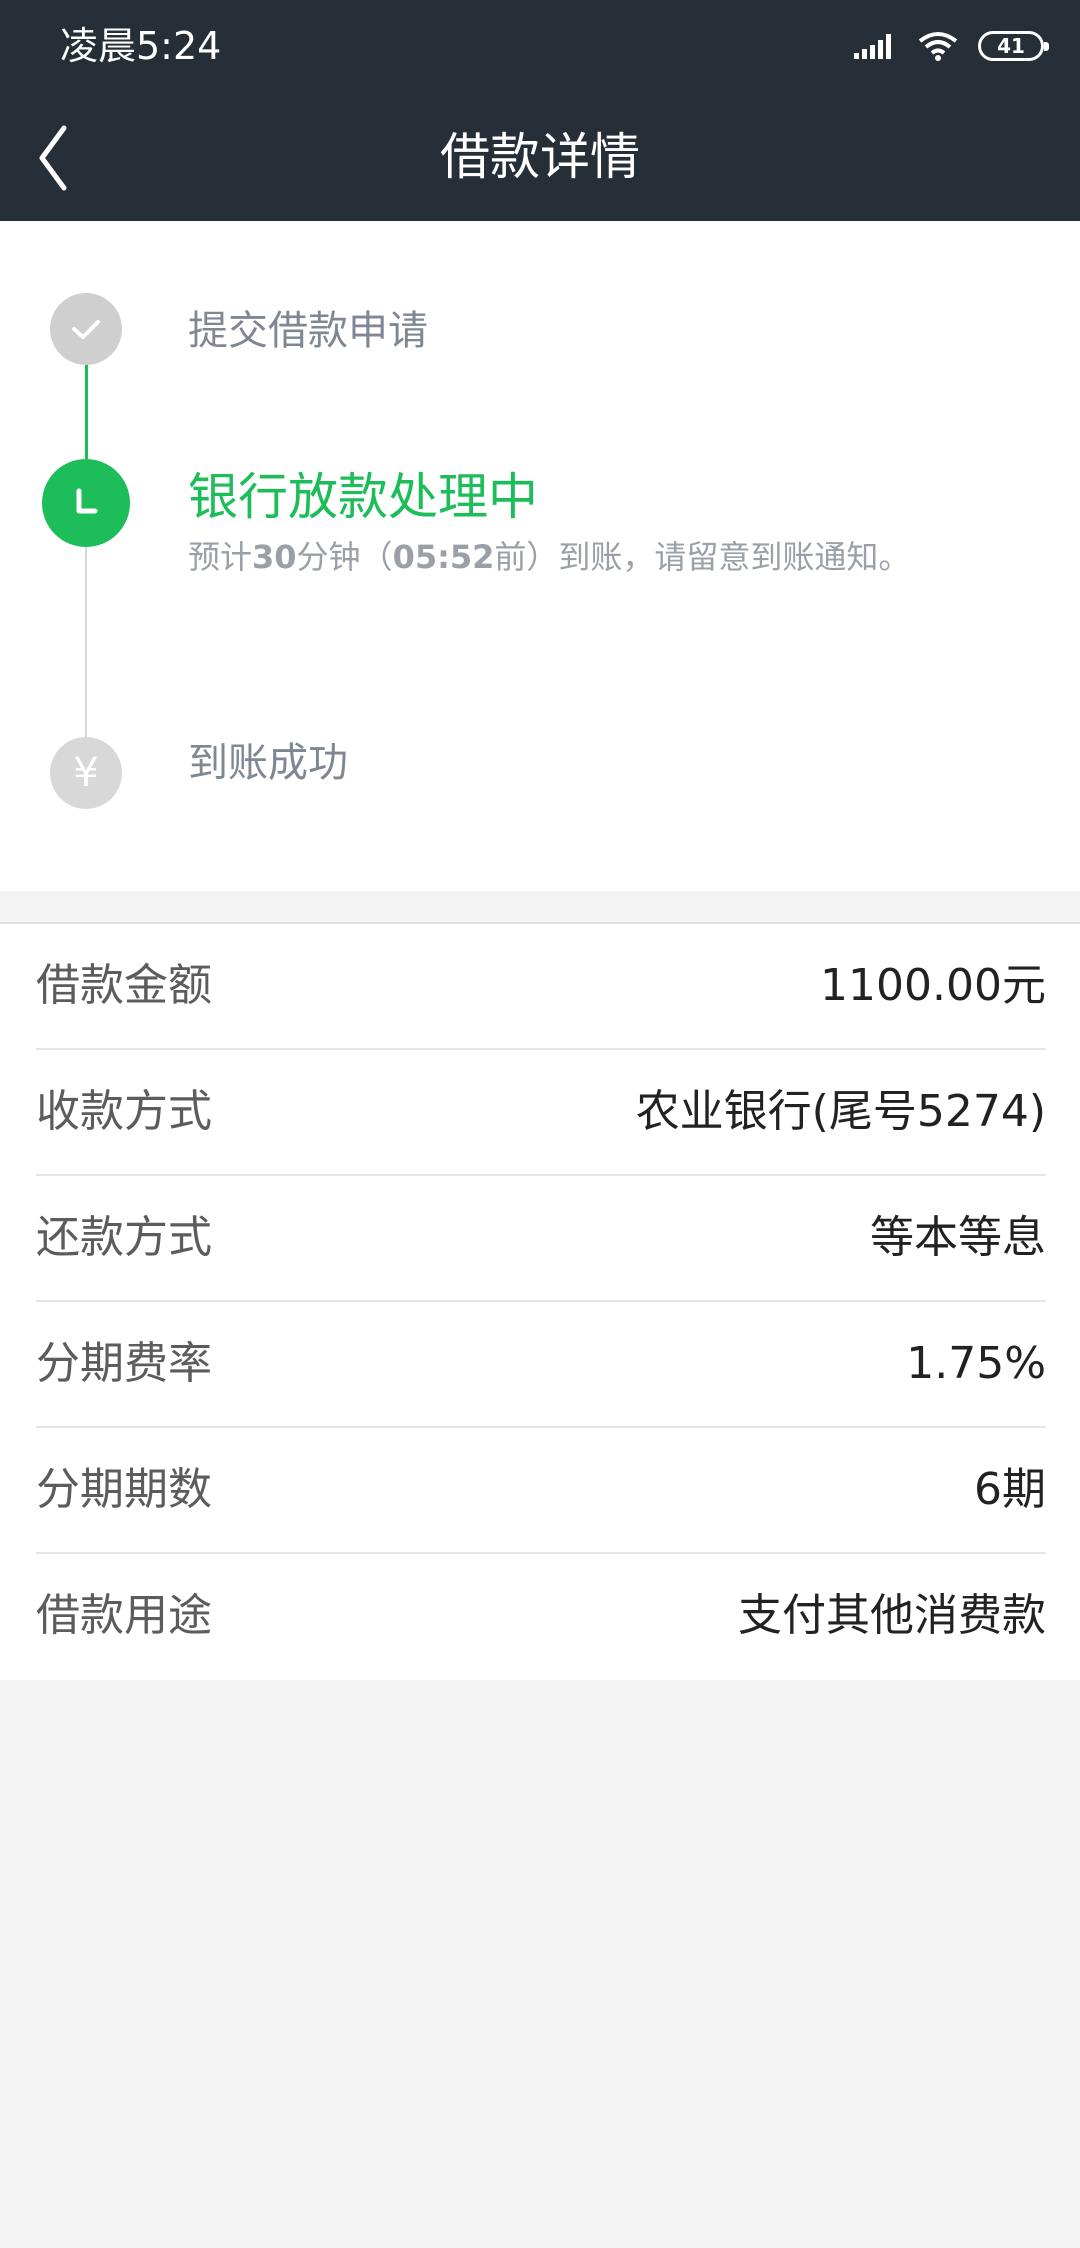  What do you see at coordinates (549, 557) in the screenshot?
I see `step-processing-note: 预计30分钟（05:52前）到账，请留意到账通知。` at bounding box center [549, 557].